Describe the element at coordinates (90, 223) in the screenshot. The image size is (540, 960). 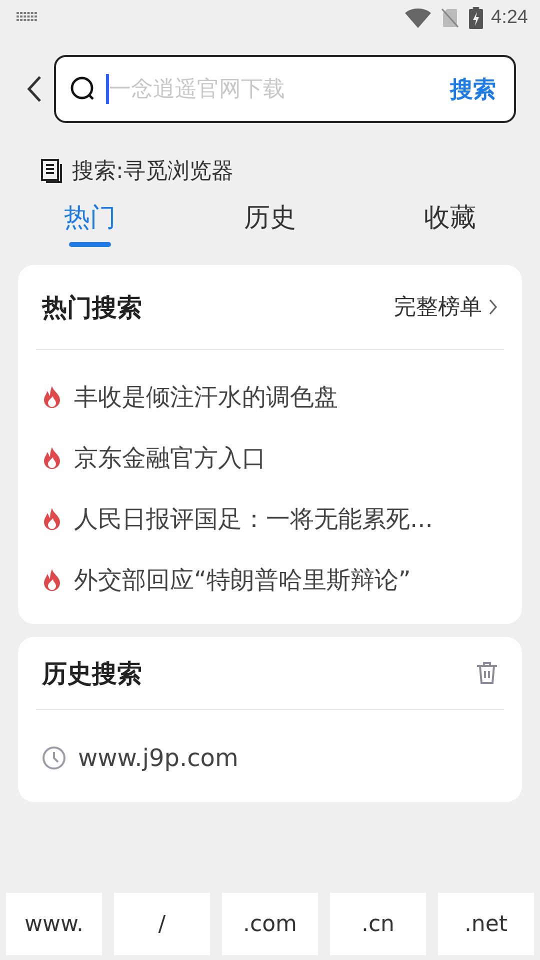
I see `tab: 热门` at that location.